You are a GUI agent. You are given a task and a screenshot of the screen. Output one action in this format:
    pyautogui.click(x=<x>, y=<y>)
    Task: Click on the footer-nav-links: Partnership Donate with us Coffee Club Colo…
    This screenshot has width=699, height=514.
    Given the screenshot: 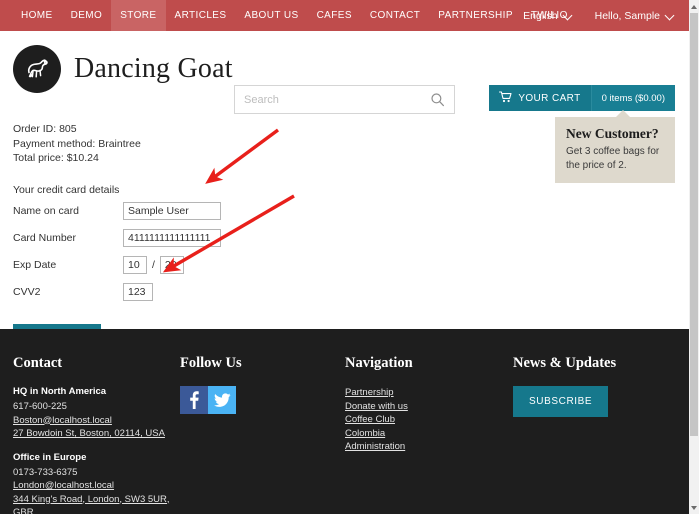 What is the action you would take?
    pyautogui.click(x=429, y=420)
    